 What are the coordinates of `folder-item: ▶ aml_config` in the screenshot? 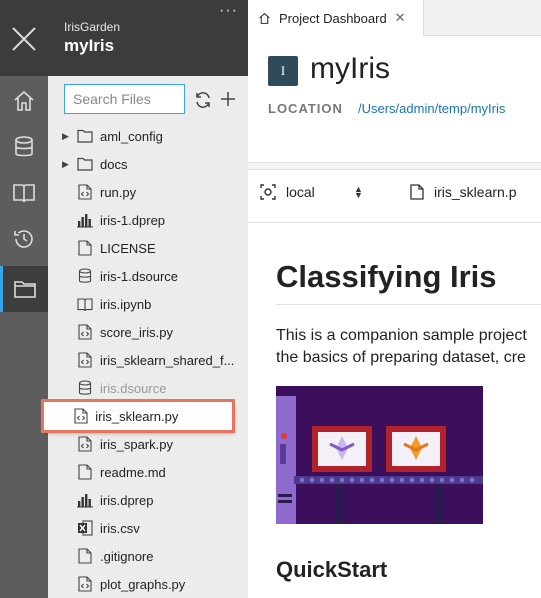 It's located at (148, 136).